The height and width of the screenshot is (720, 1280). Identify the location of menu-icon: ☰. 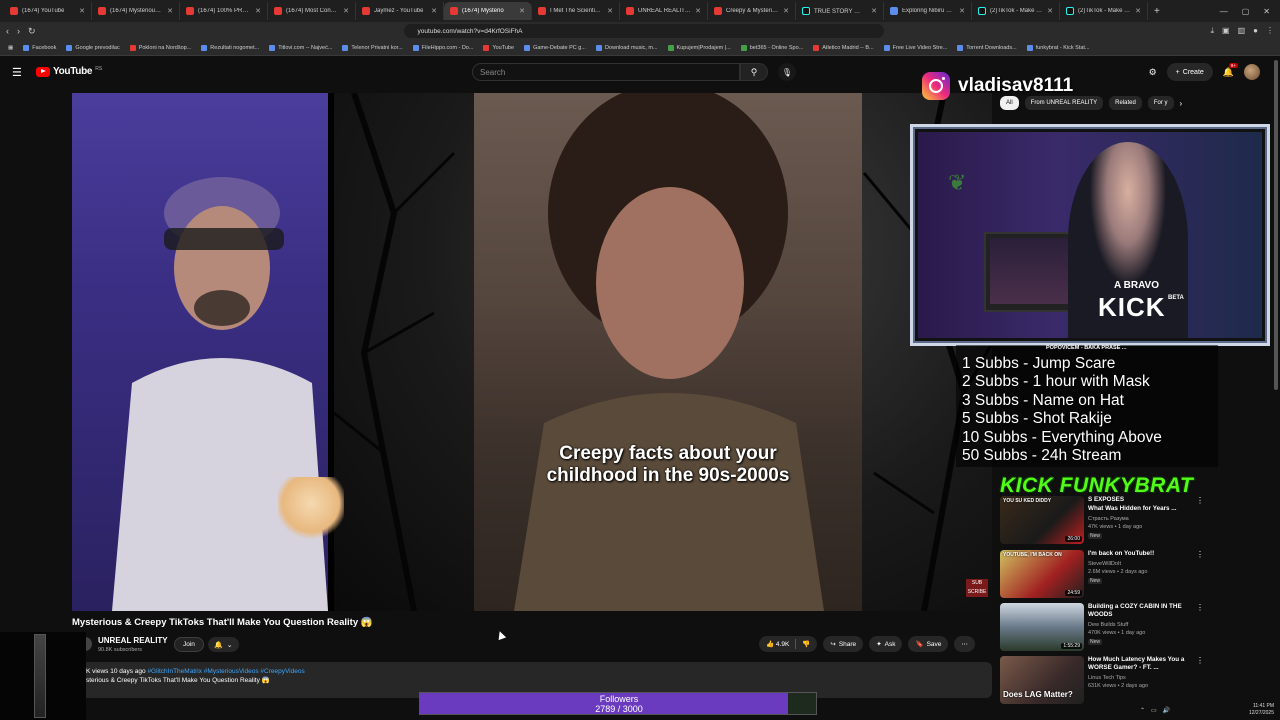
(17, 72).